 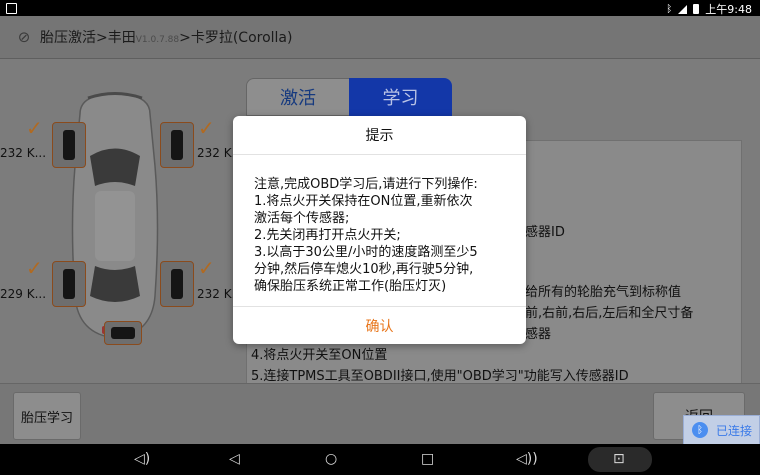 What do you see at coordinates (683, 9) in the screenshot?
I see `signal-icon` at bounding box center [683, 9].